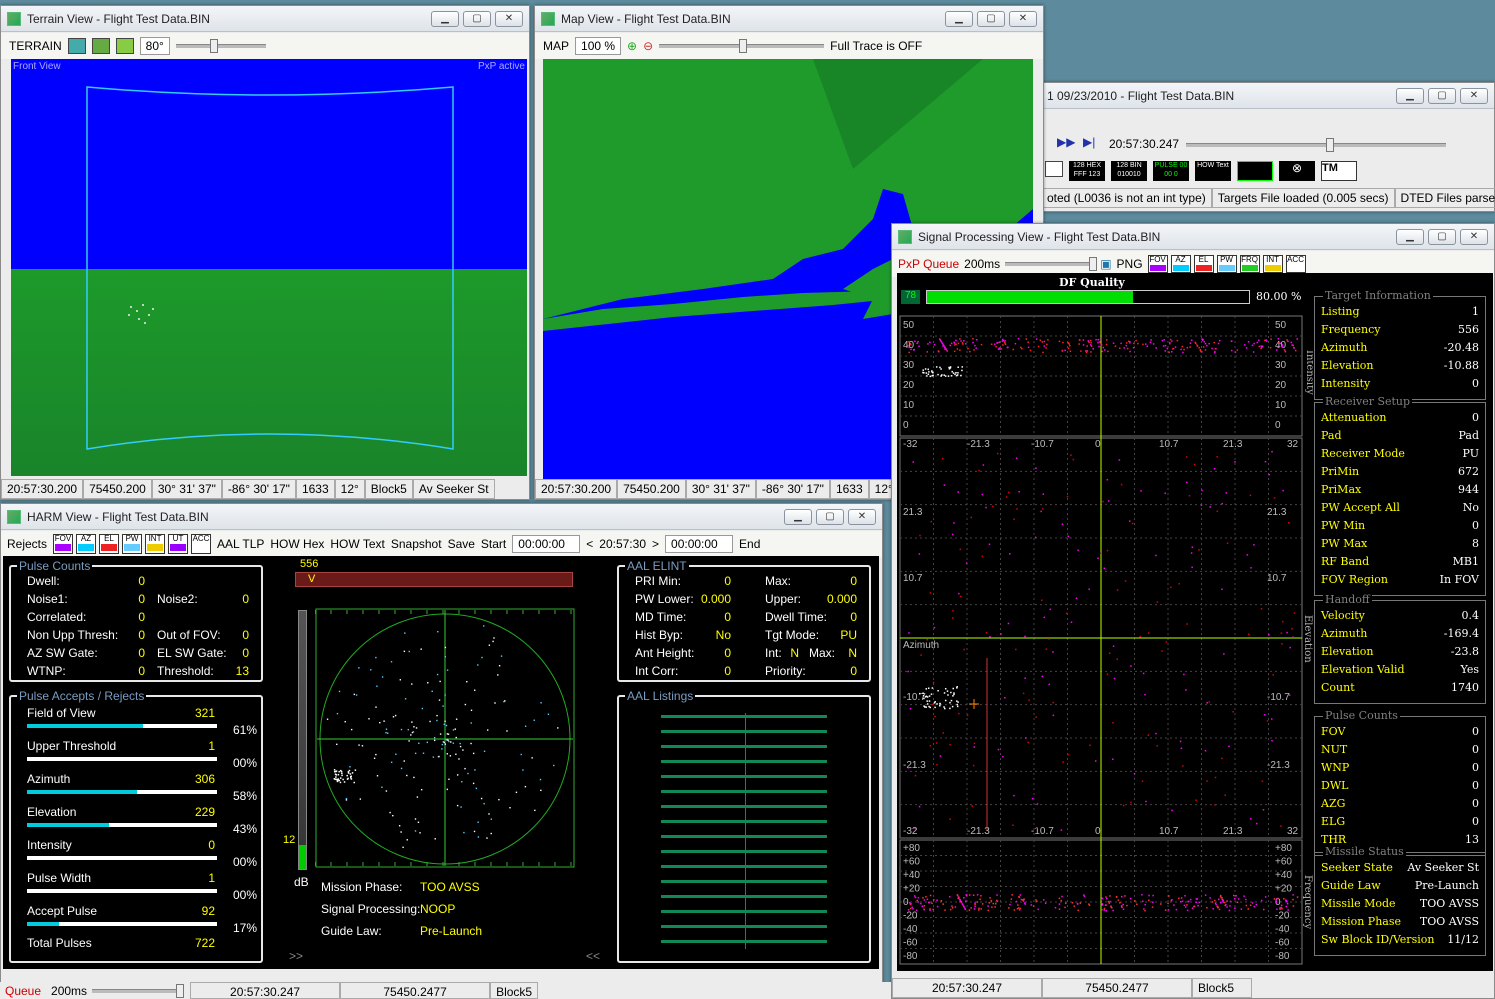  I want to click on zoom-slider, so click(742, 46).